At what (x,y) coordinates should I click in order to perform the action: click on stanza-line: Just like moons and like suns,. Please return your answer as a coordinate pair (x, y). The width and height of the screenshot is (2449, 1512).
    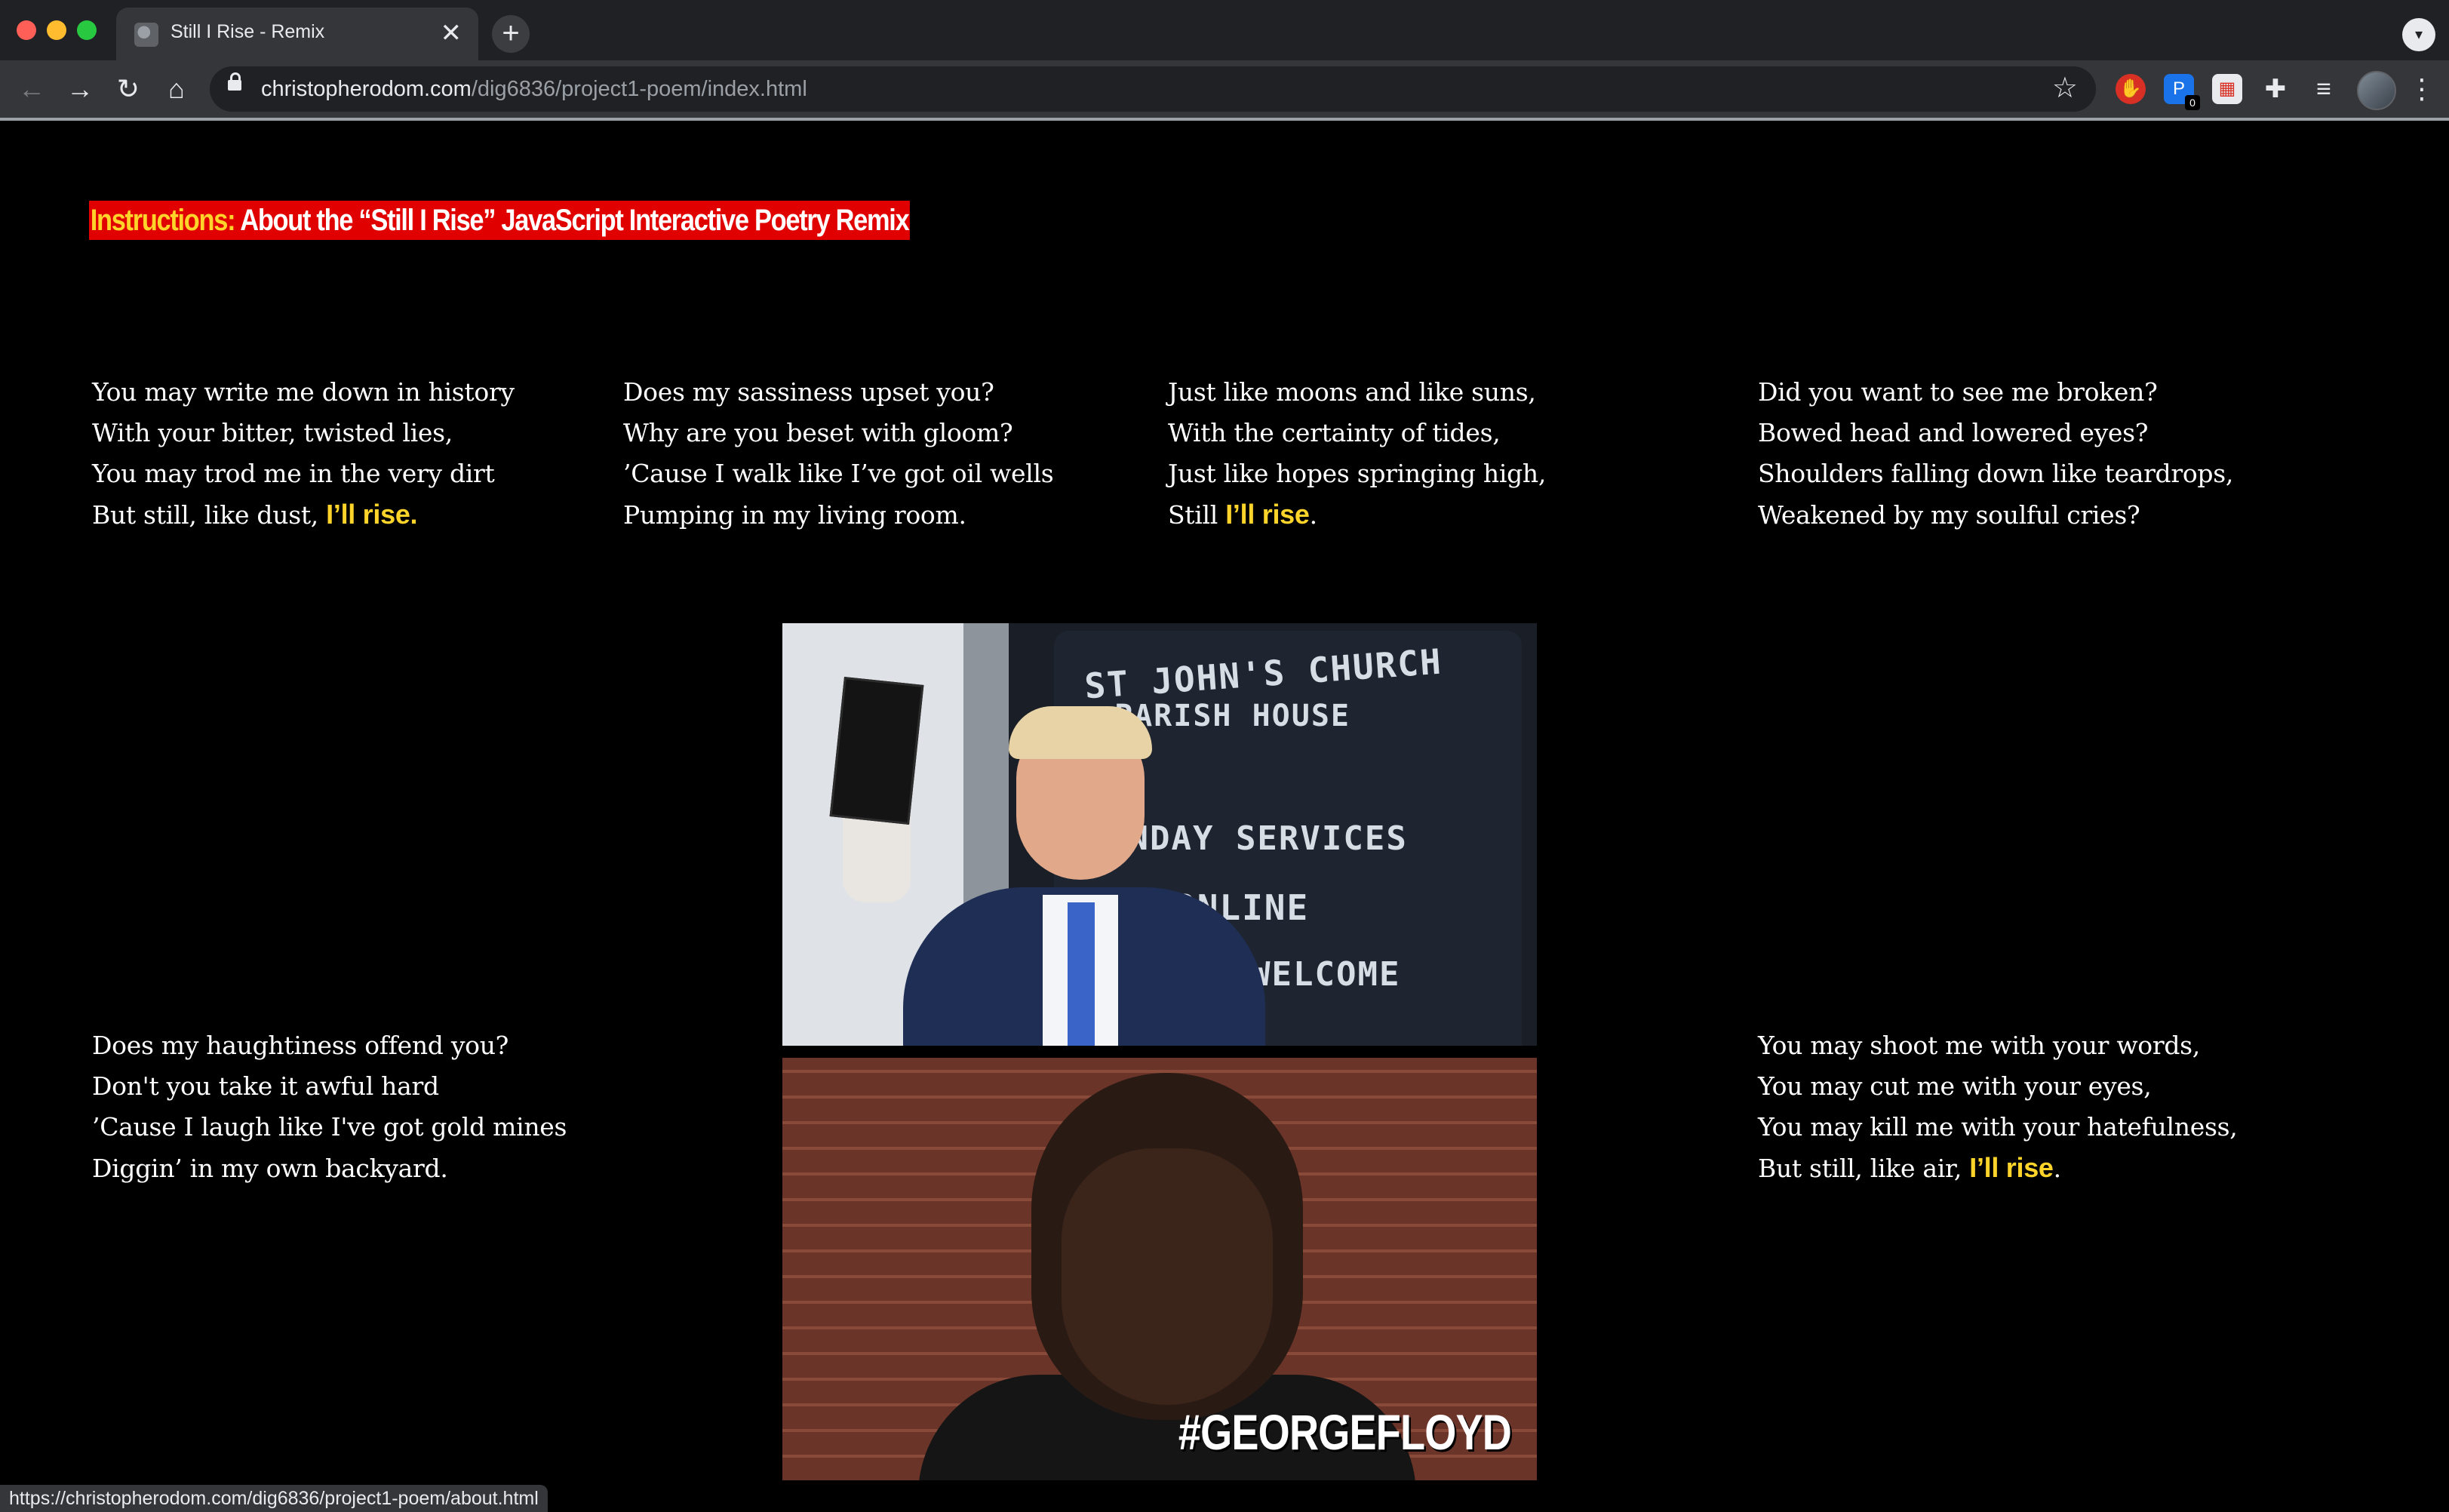
    Looking at the image, I should click on (1352, 392).